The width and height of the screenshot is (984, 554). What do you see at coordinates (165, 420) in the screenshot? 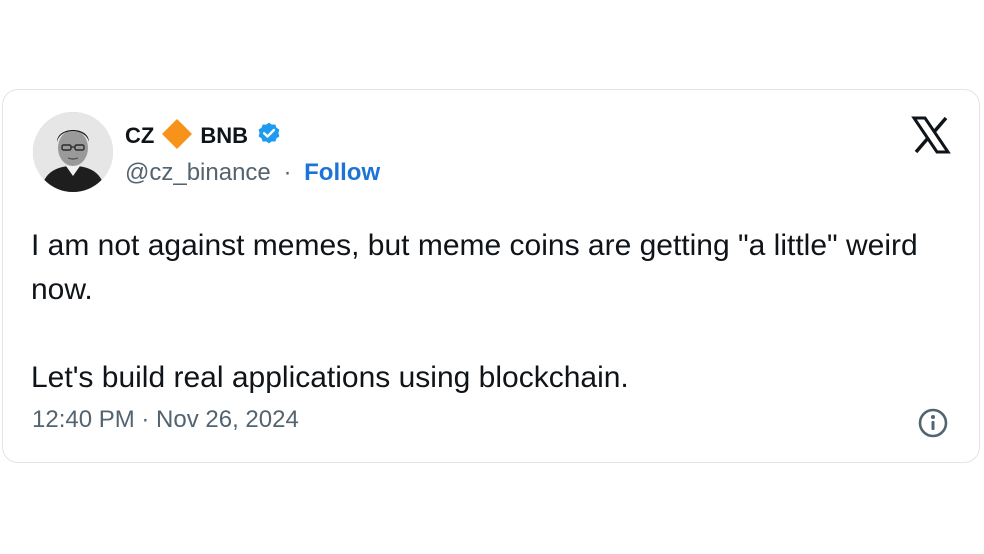
I see `tweet-timestamp: 12:40 PM · Nov 26, 2024` at bounding box center [165, 420].